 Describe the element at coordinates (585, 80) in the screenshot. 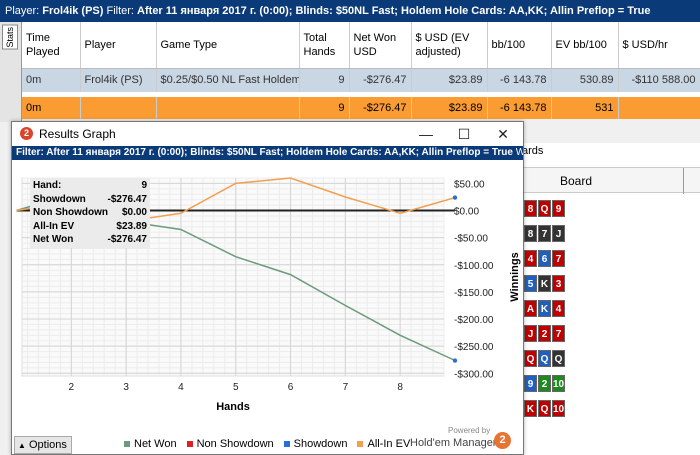

I see `table-cell: 530.89` at that location.